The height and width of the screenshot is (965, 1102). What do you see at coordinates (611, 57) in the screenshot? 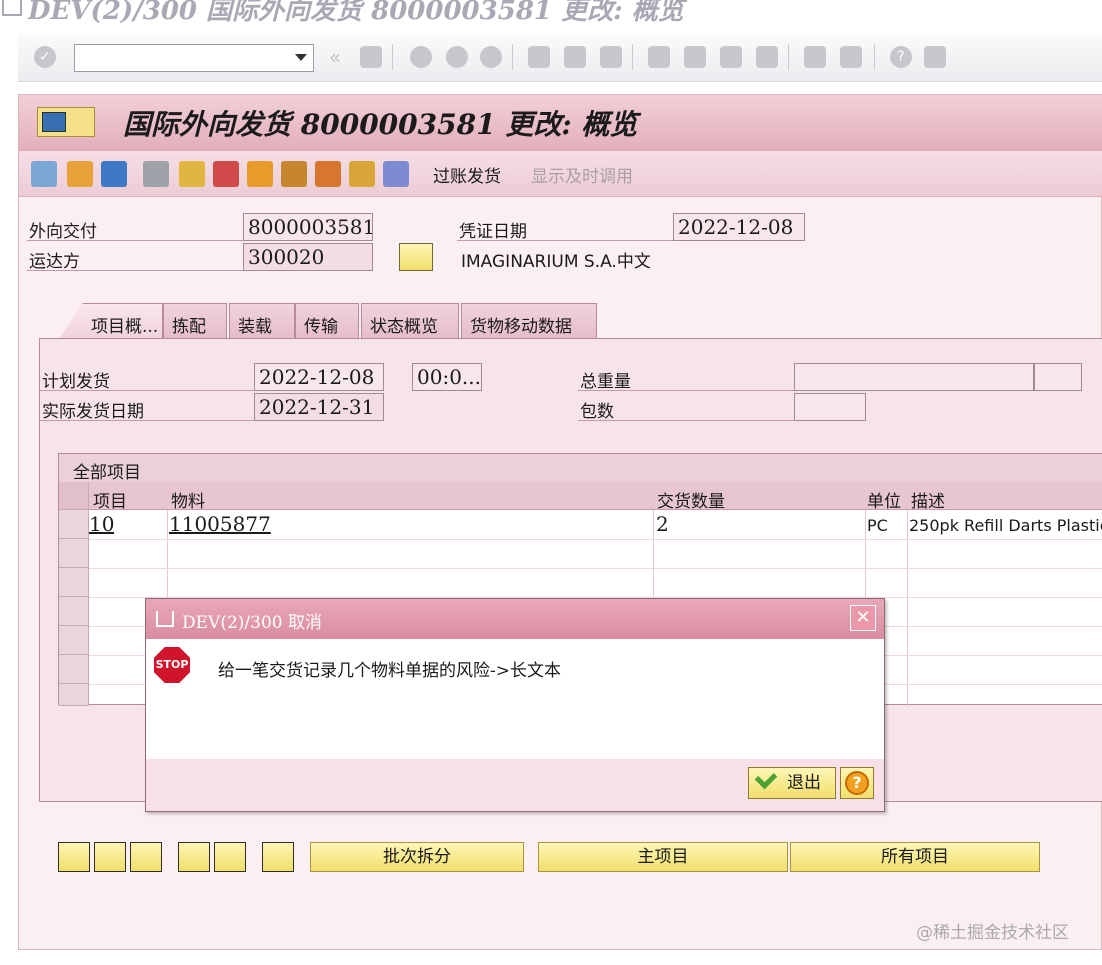
I see `find-next-icon` at bounding box center [611, 57].